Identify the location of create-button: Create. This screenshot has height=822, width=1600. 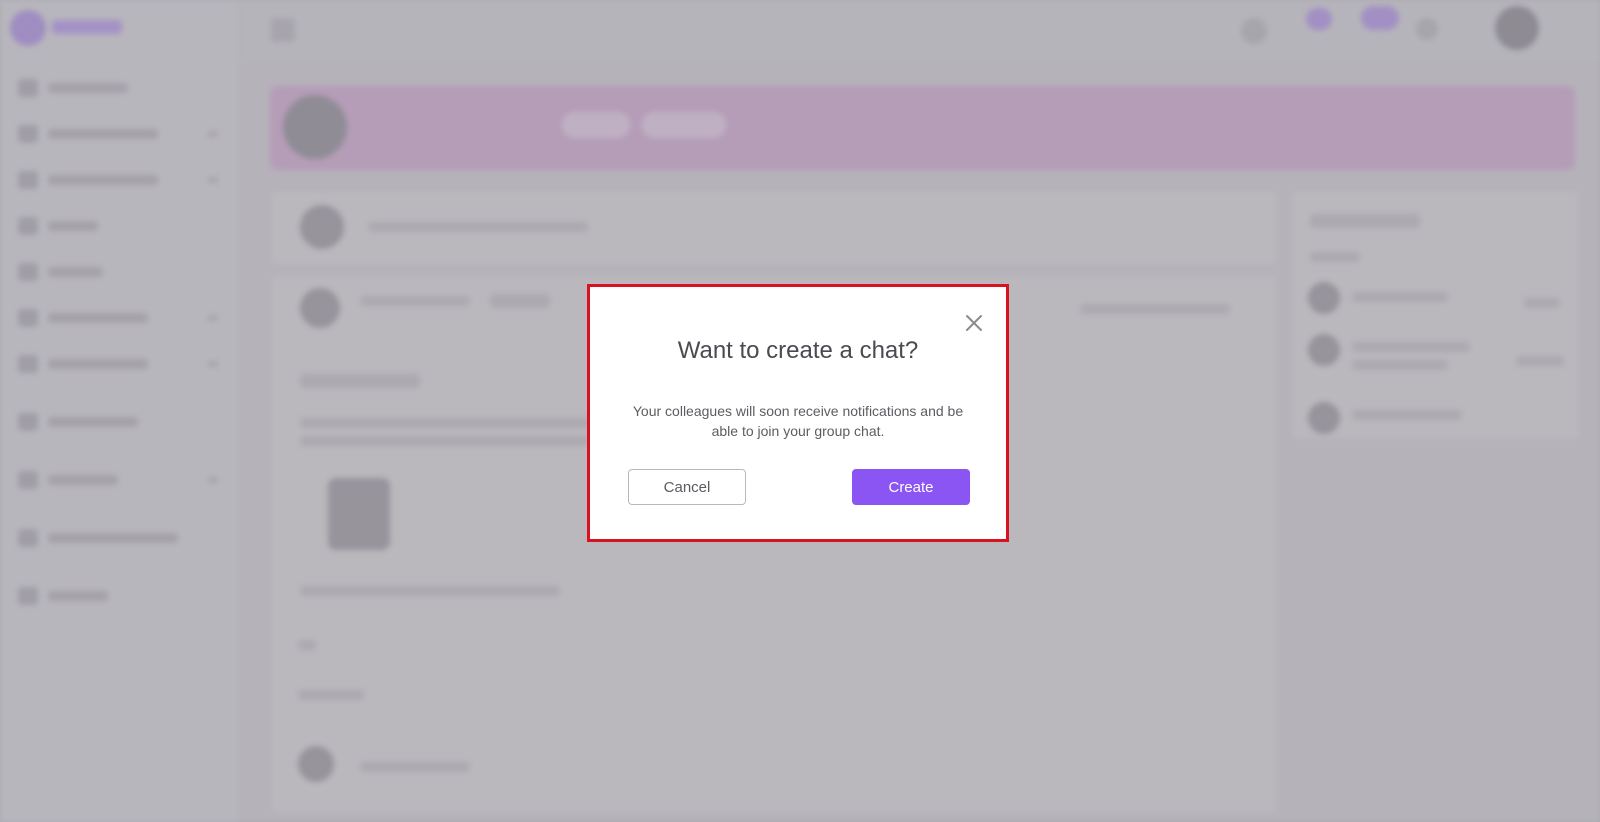
(911, 487).